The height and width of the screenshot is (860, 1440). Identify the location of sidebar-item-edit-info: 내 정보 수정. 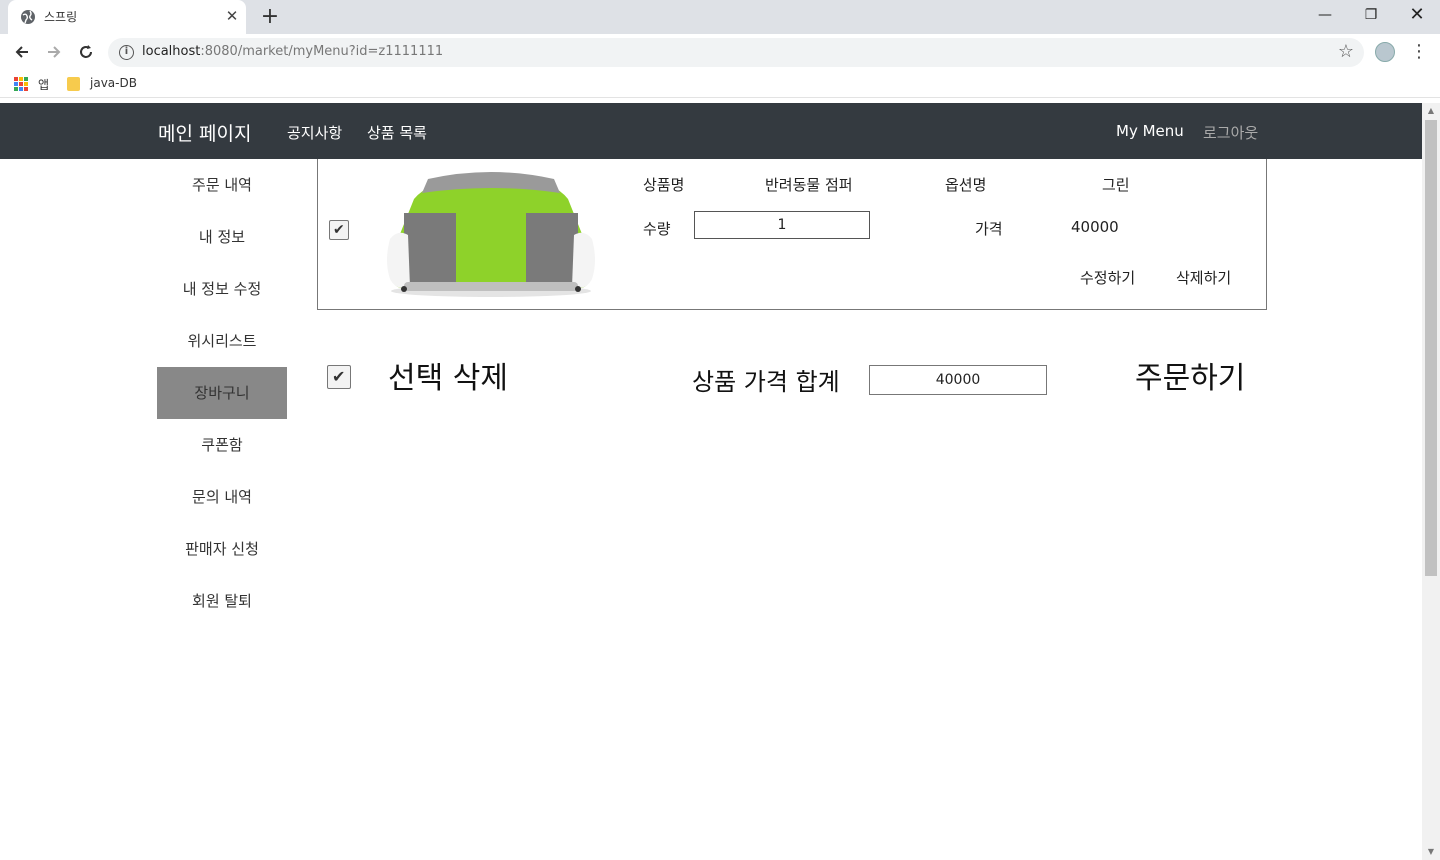
(222, 289).